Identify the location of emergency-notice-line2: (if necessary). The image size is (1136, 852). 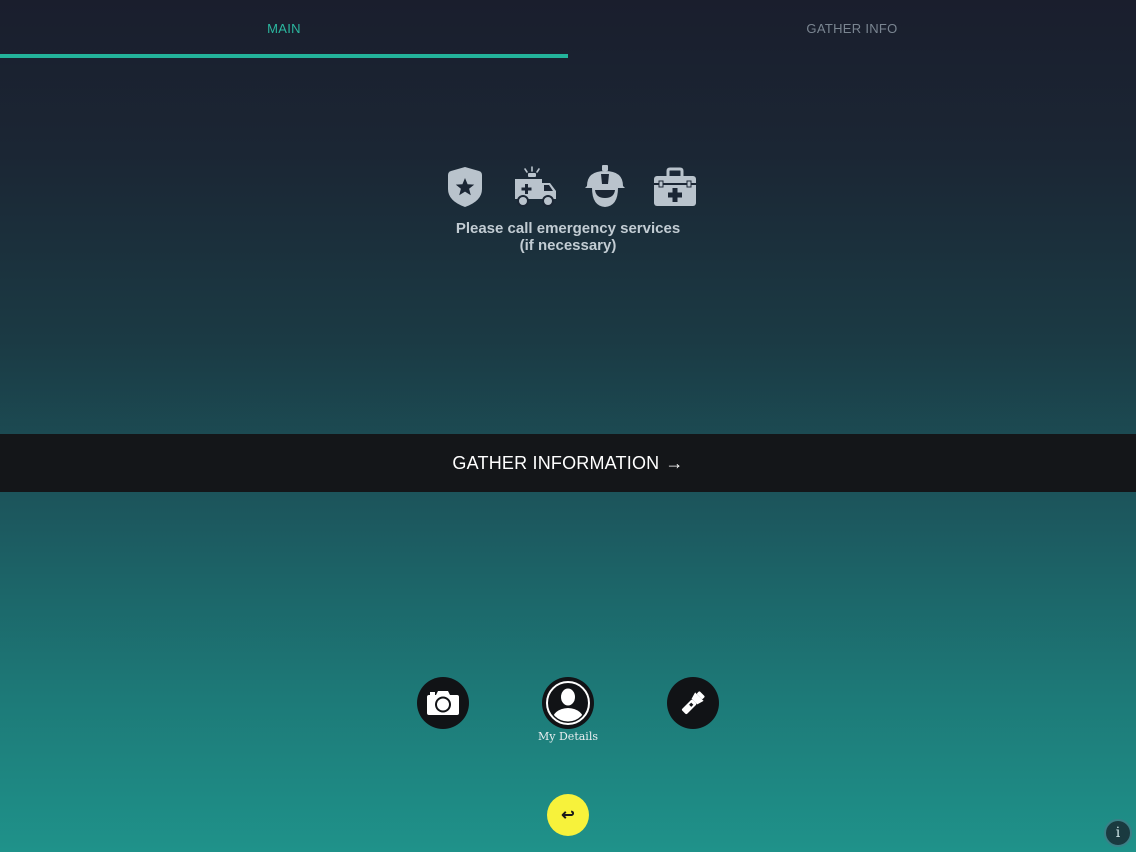
(568, 245).